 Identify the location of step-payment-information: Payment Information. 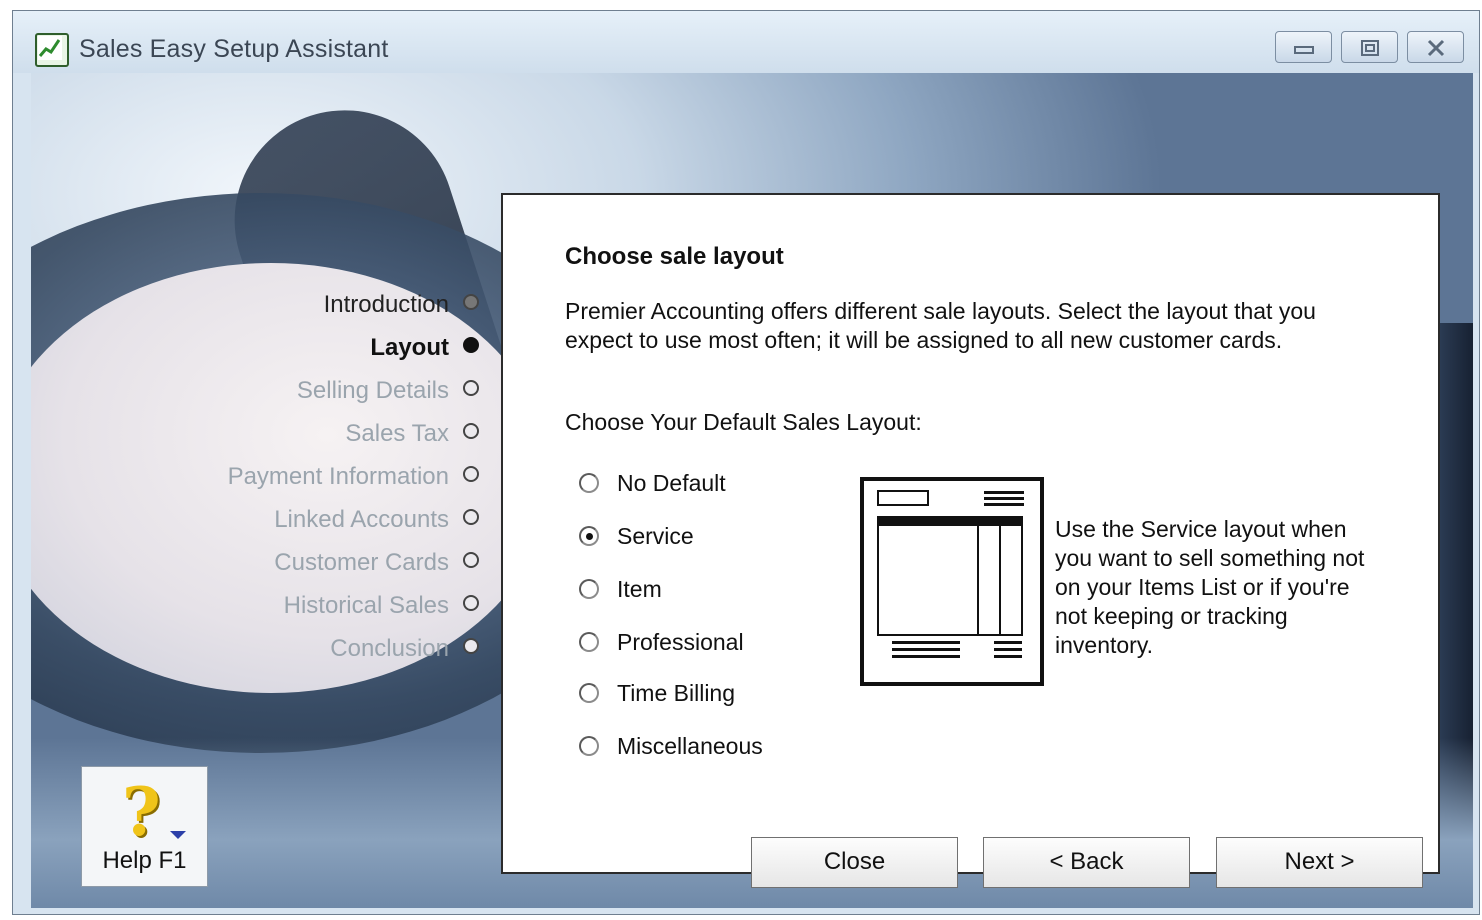
(331, 476).